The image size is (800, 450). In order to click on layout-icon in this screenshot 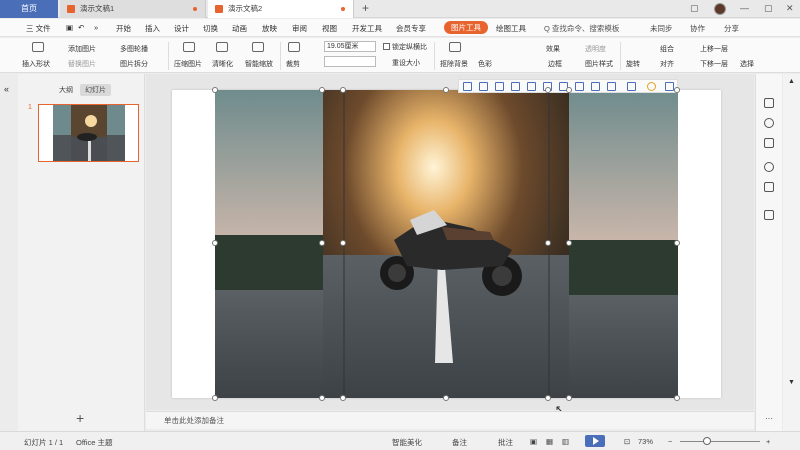, I will do `click(611, 86)`.